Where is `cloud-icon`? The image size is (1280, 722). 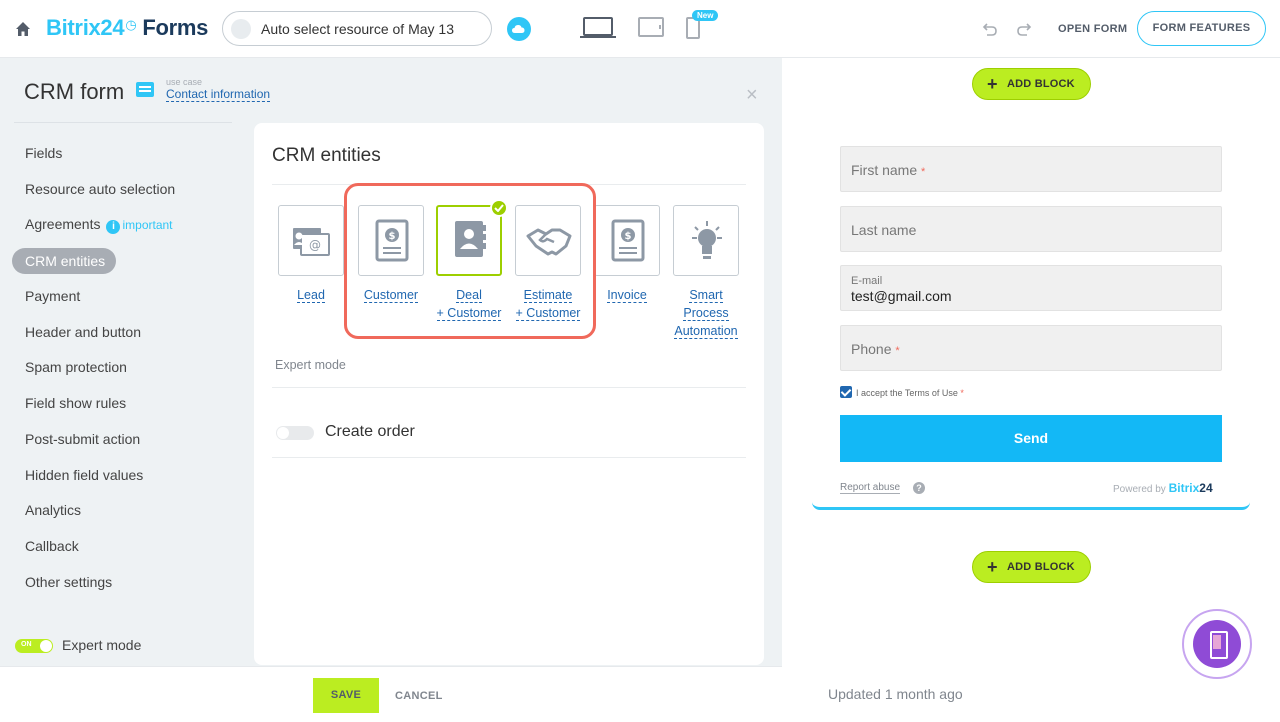
cloud-icon is located at coordinates (519, 29).